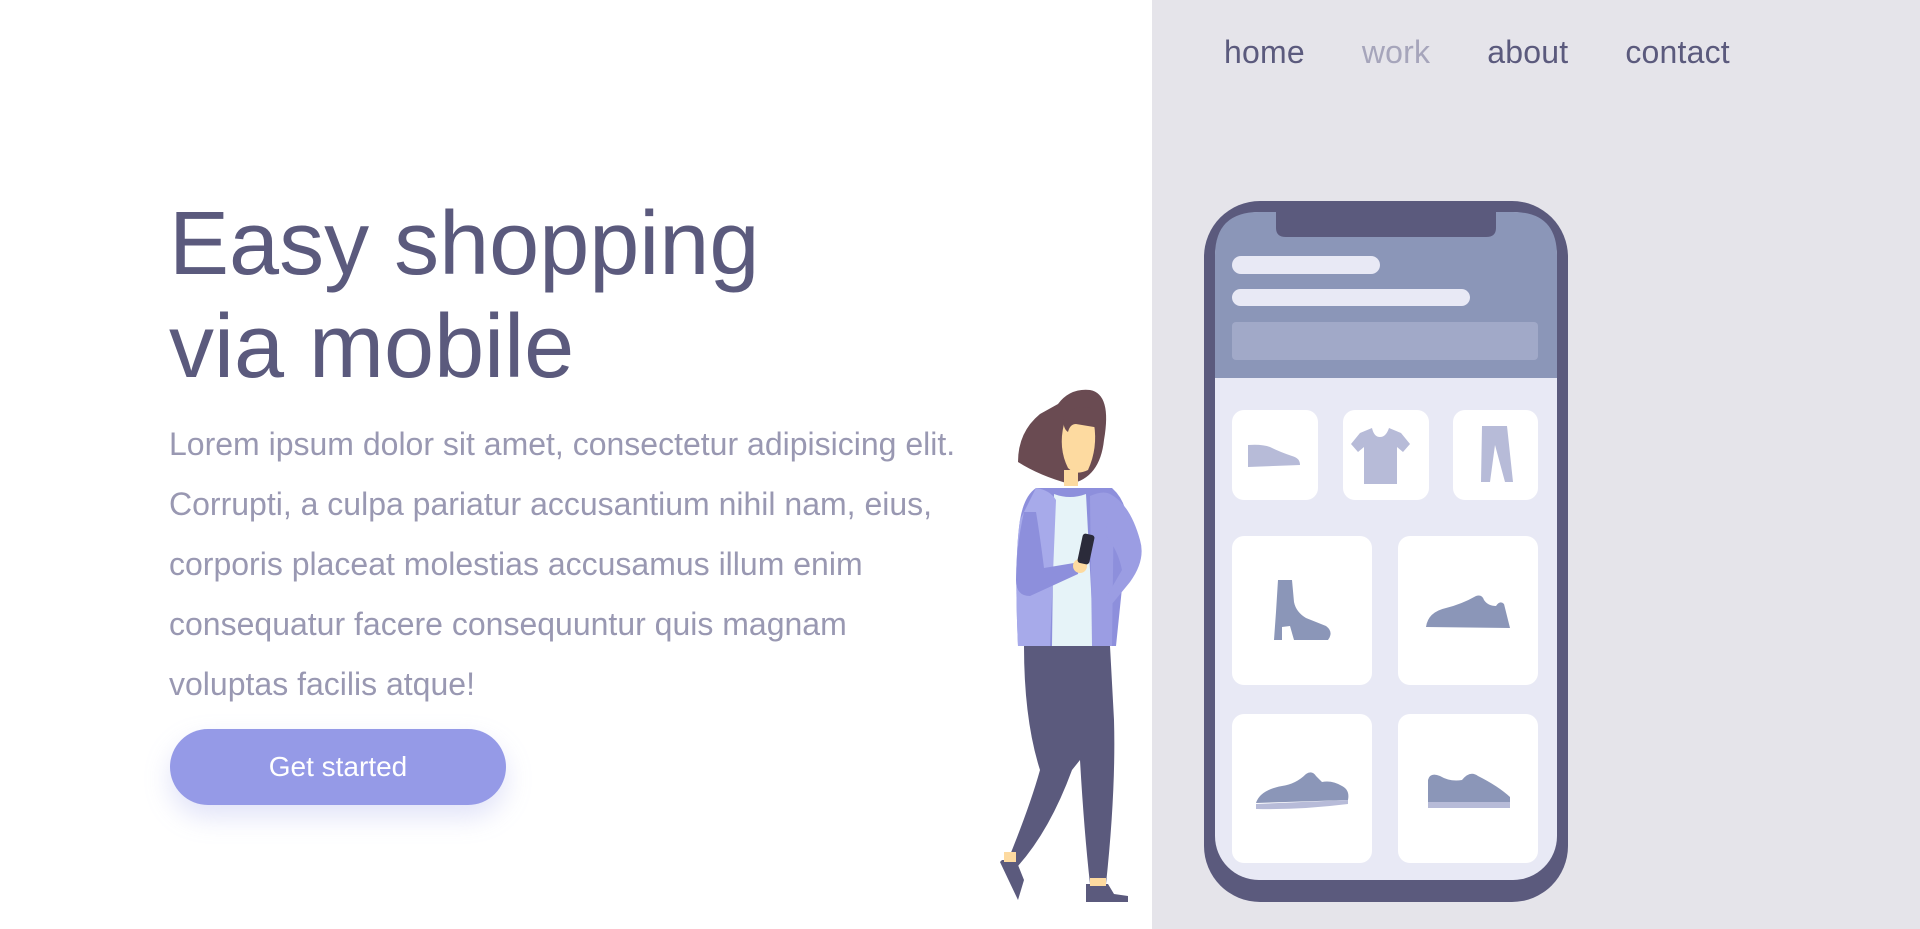 Image resolution: width=1920 pixels, height=929 pixels. What do you see at coordinates (1677, 52) in the screenshot?
I see `nav-contact: contact` at bounding box center [1677, 52].